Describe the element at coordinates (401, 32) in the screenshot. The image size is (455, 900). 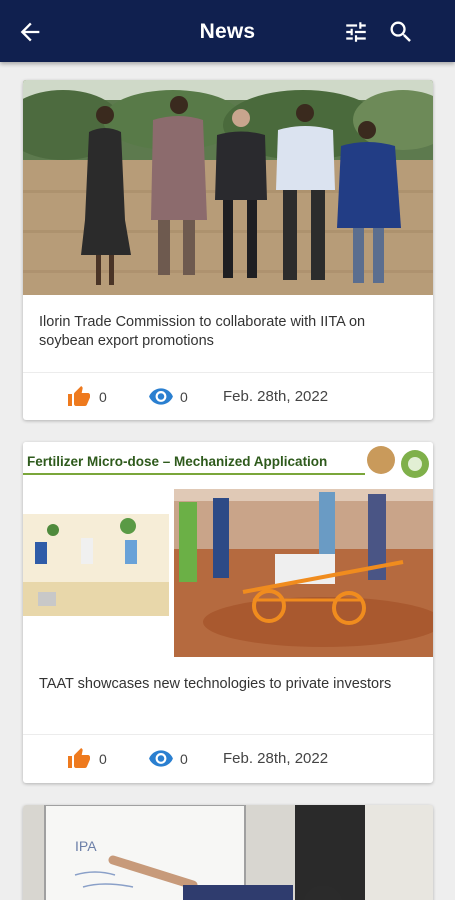
I see `search-icon` at that location.